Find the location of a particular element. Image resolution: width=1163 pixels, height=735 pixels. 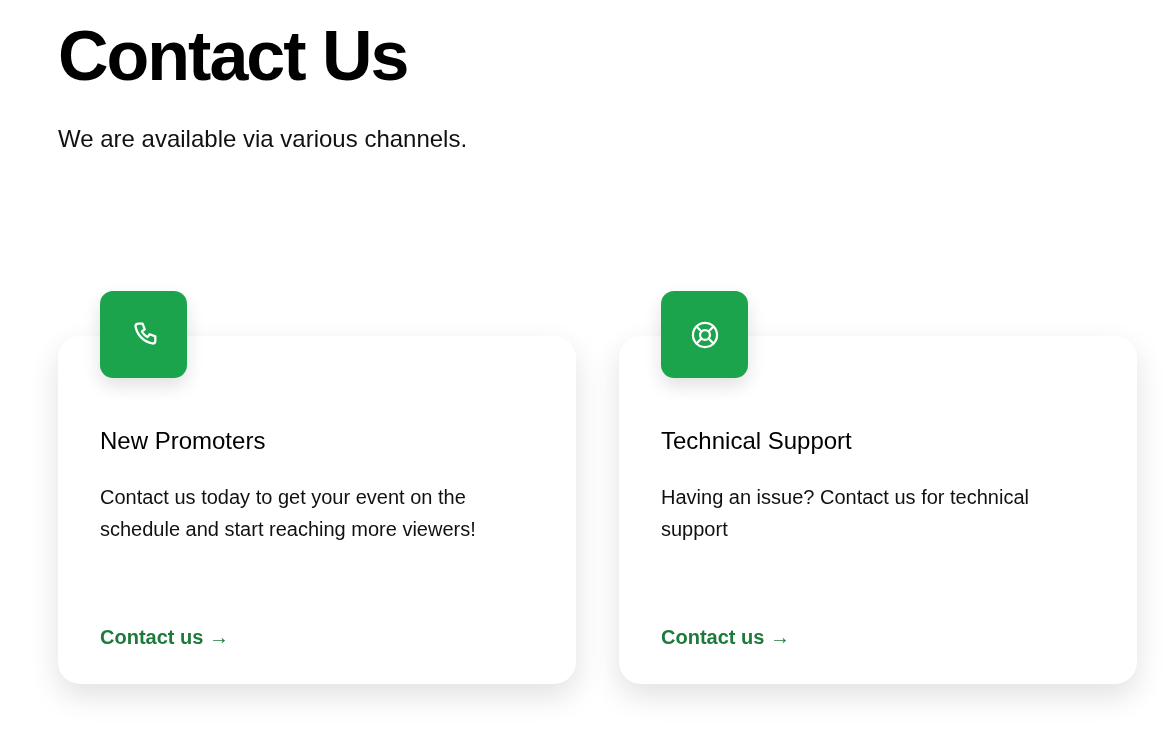

card-description: Contact us today to get your event on the schedule and start reaching more viewers! is located at coordinates (288, 514).